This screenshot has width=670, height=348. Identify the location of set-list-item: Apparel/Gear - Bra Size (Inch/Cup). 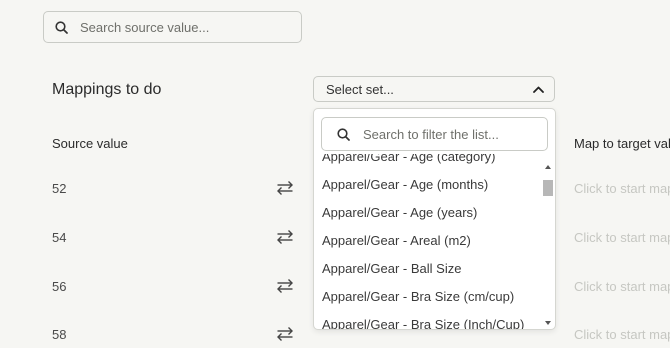
(423, 323).